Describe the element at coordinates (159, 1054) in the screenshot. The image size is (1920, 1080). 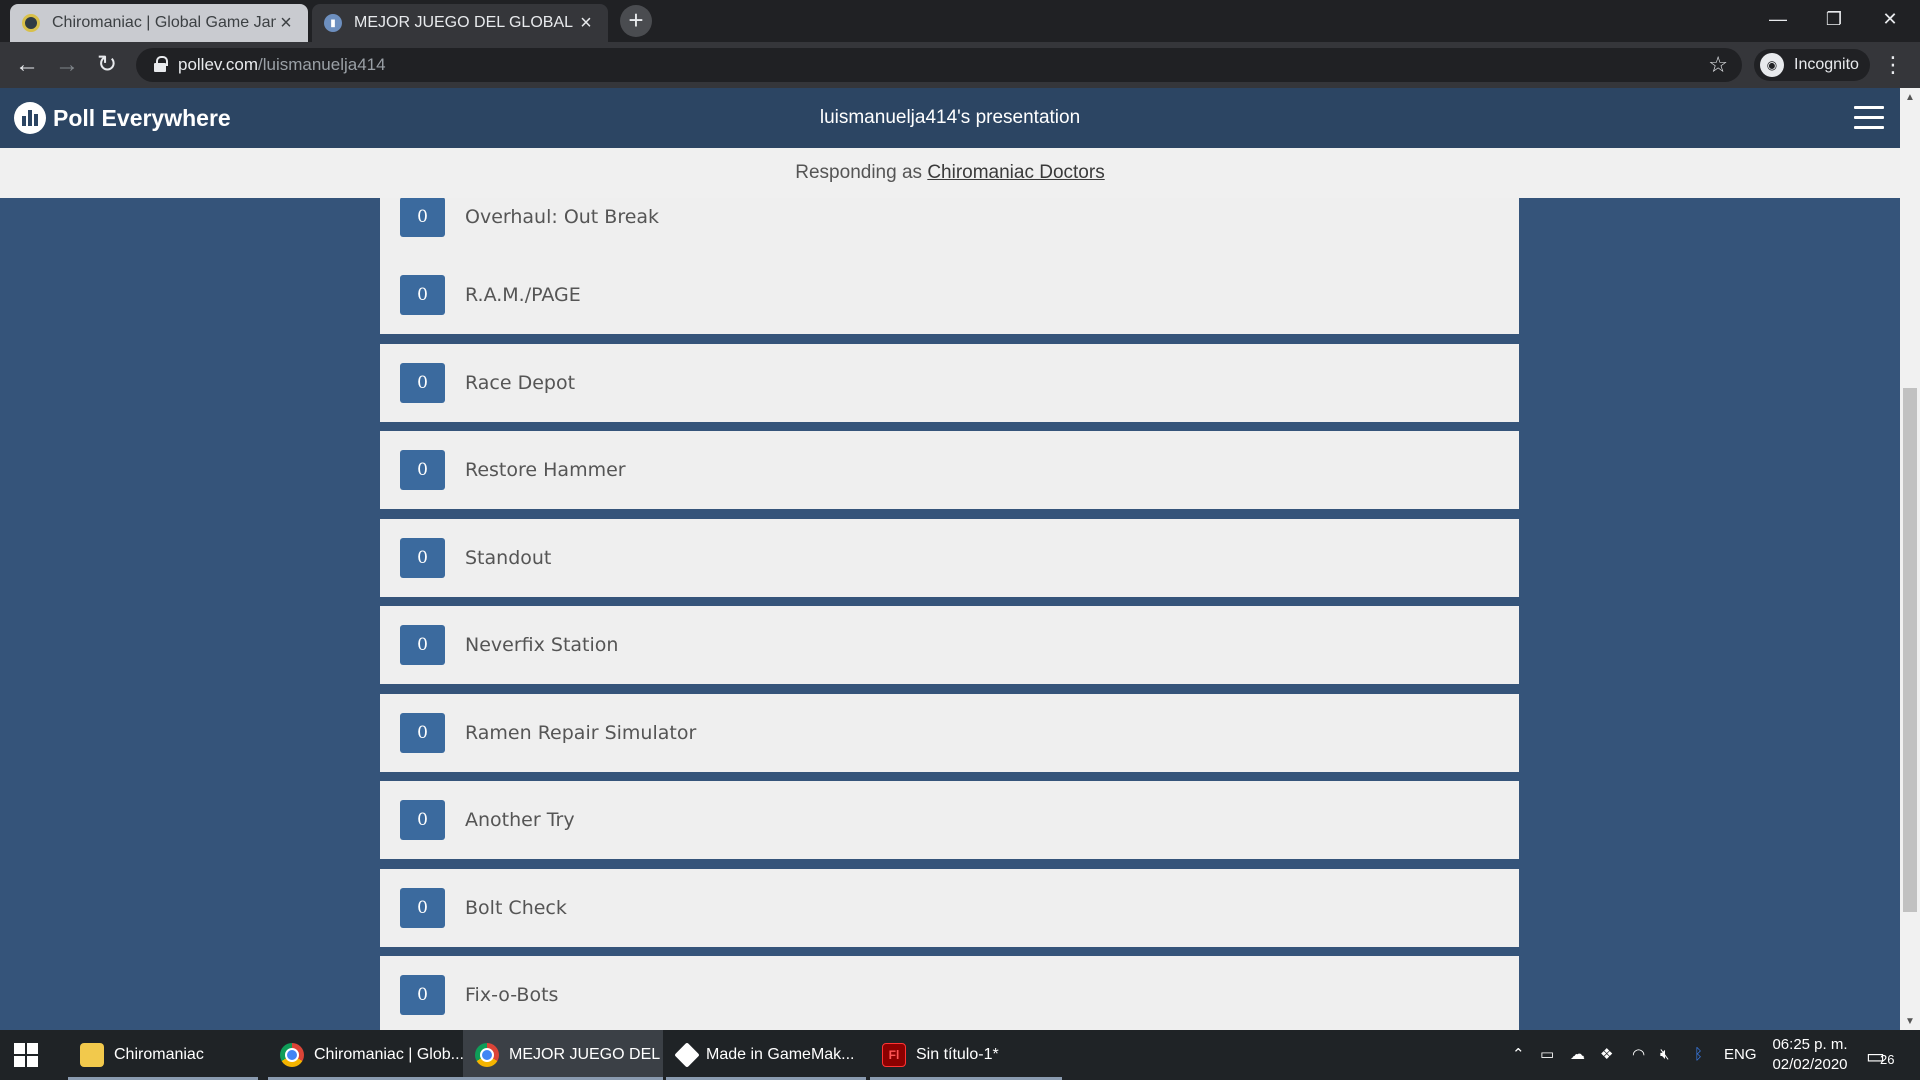
I see `taskbar-item-label: Chiromaniac` at that location.